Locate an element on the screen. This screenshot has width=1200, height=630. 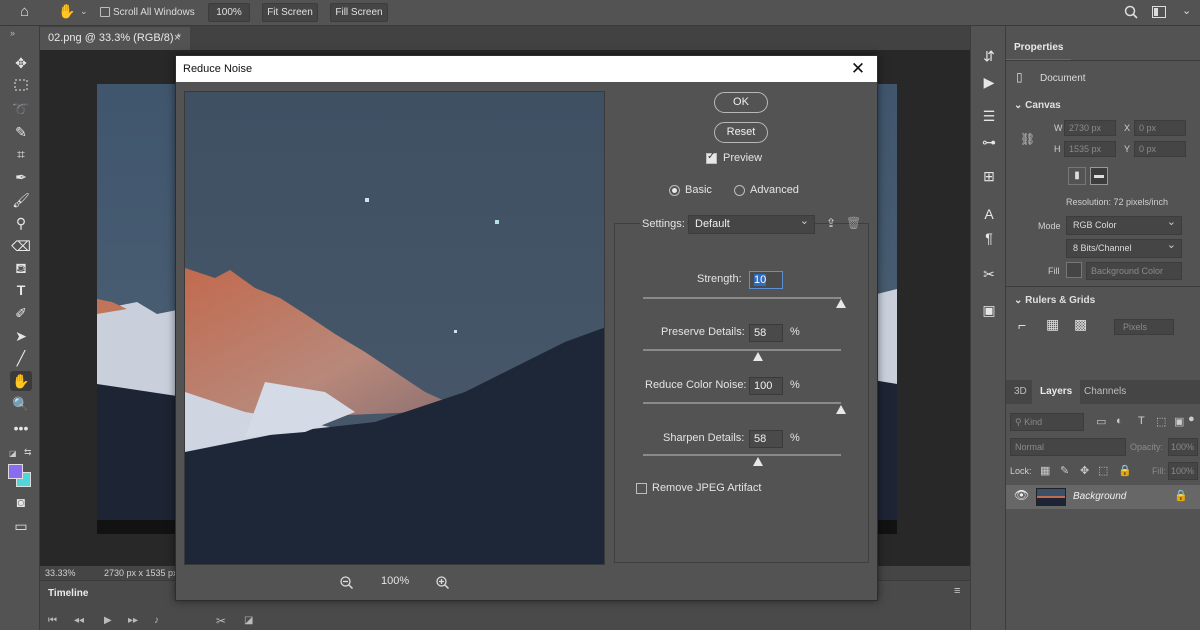
zoom-tool-icon: 🔍 is located at coordinates (21, 404).